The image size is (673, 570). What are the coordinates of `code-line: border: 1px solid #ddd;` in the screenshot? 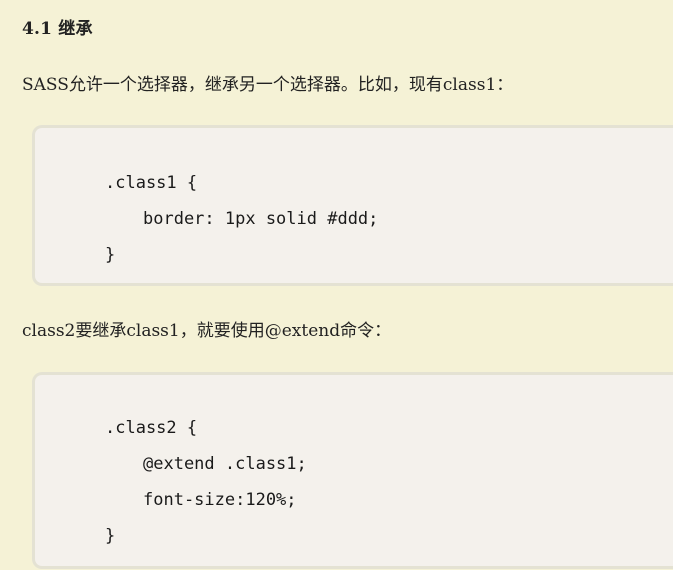 It's located at (261, 219).